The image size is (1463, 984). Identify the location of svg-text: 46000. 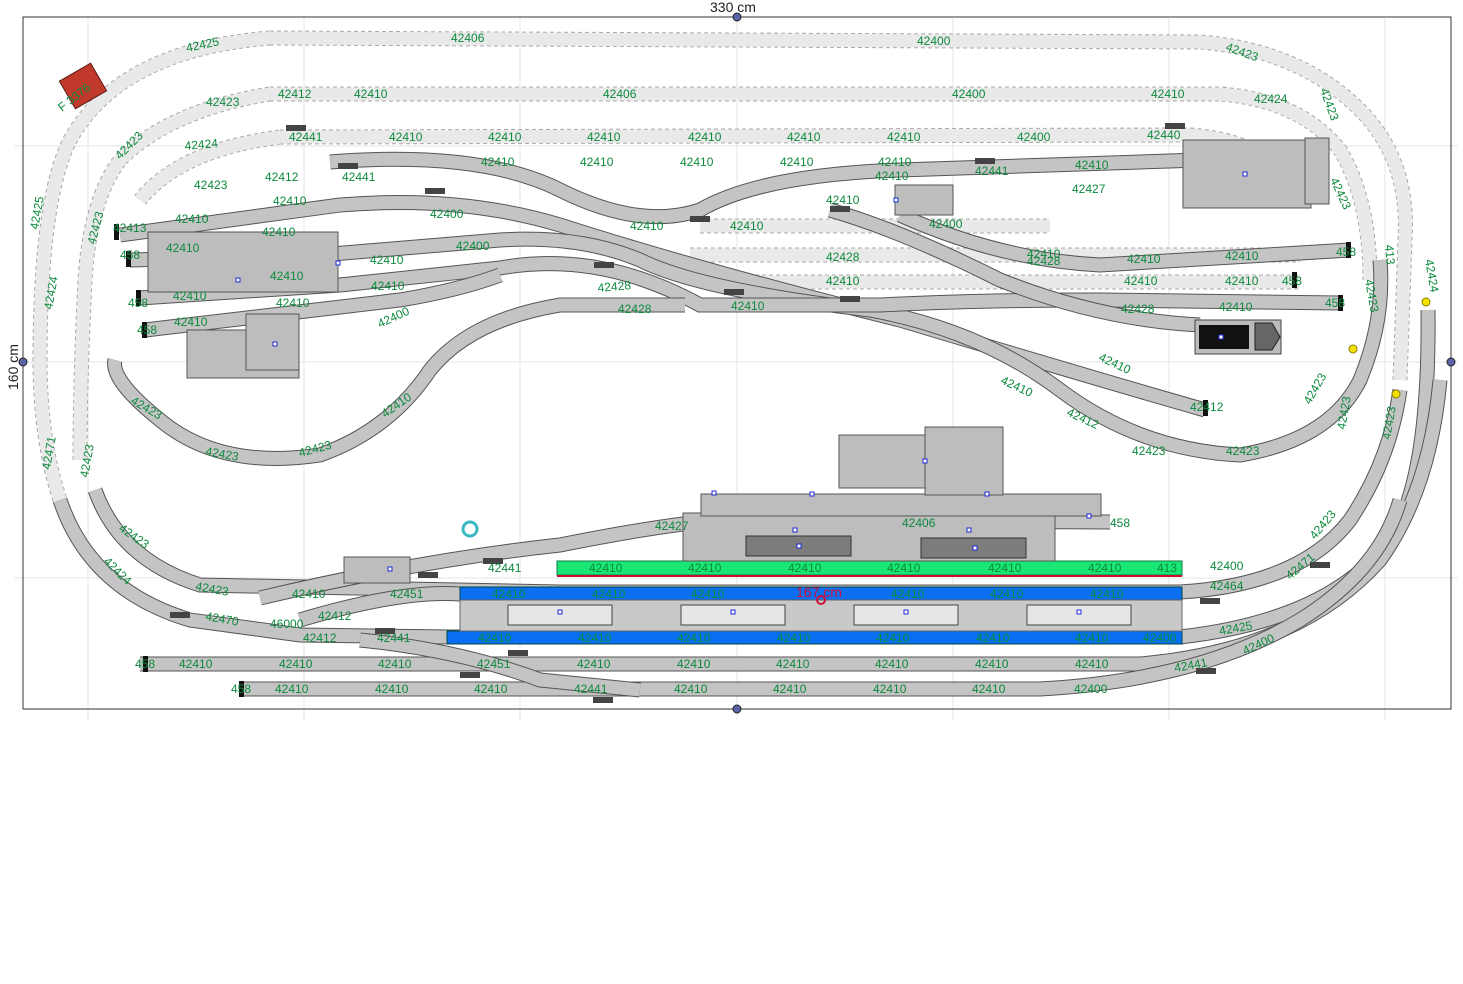
(287, 624).